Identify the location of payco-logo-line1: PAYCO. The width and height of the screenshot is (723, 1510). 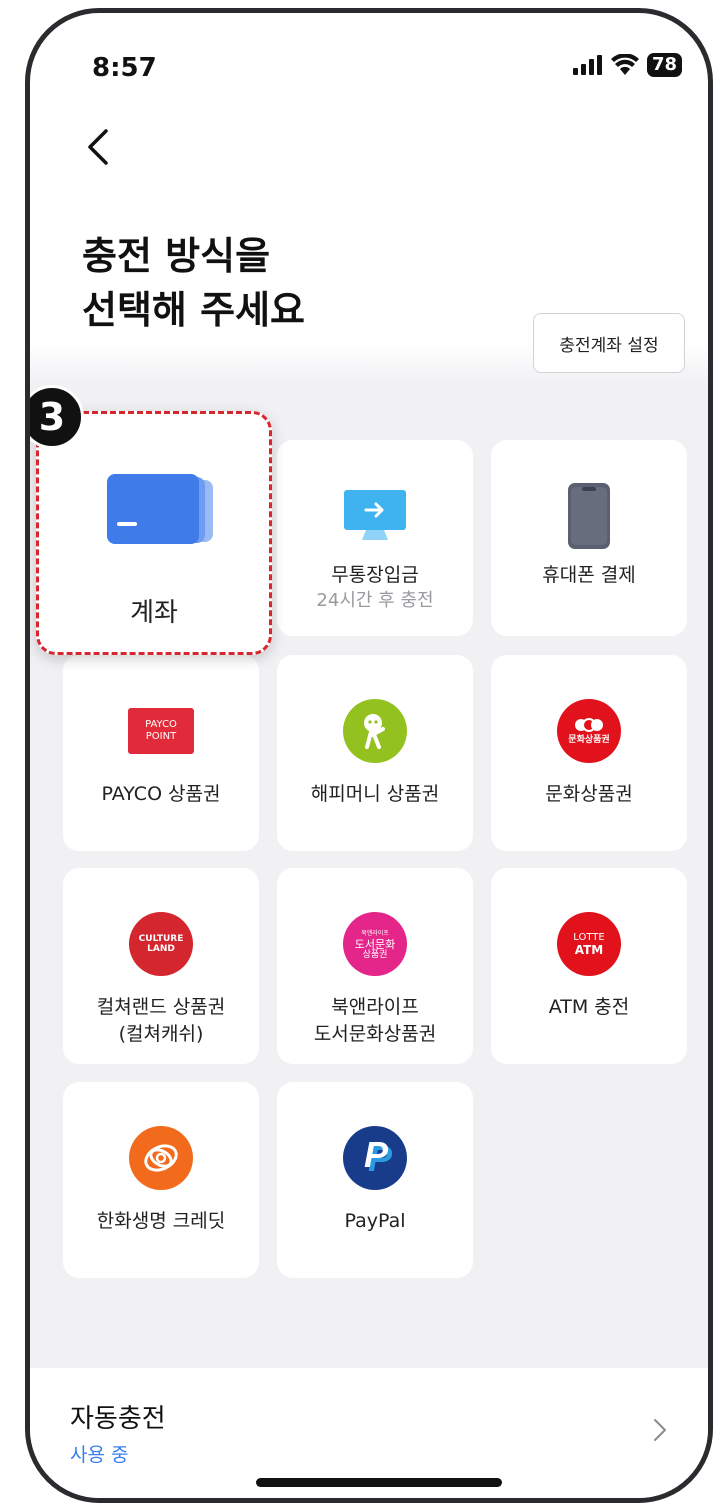
(161, 724).